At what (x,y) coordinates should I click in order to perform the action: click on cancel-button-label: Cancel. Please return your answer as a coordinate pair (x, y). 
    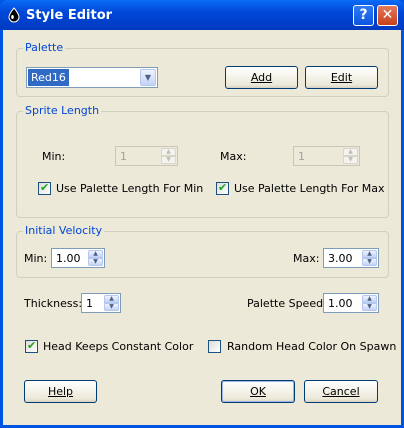
    Looking at the image, I should click on (341, 391).